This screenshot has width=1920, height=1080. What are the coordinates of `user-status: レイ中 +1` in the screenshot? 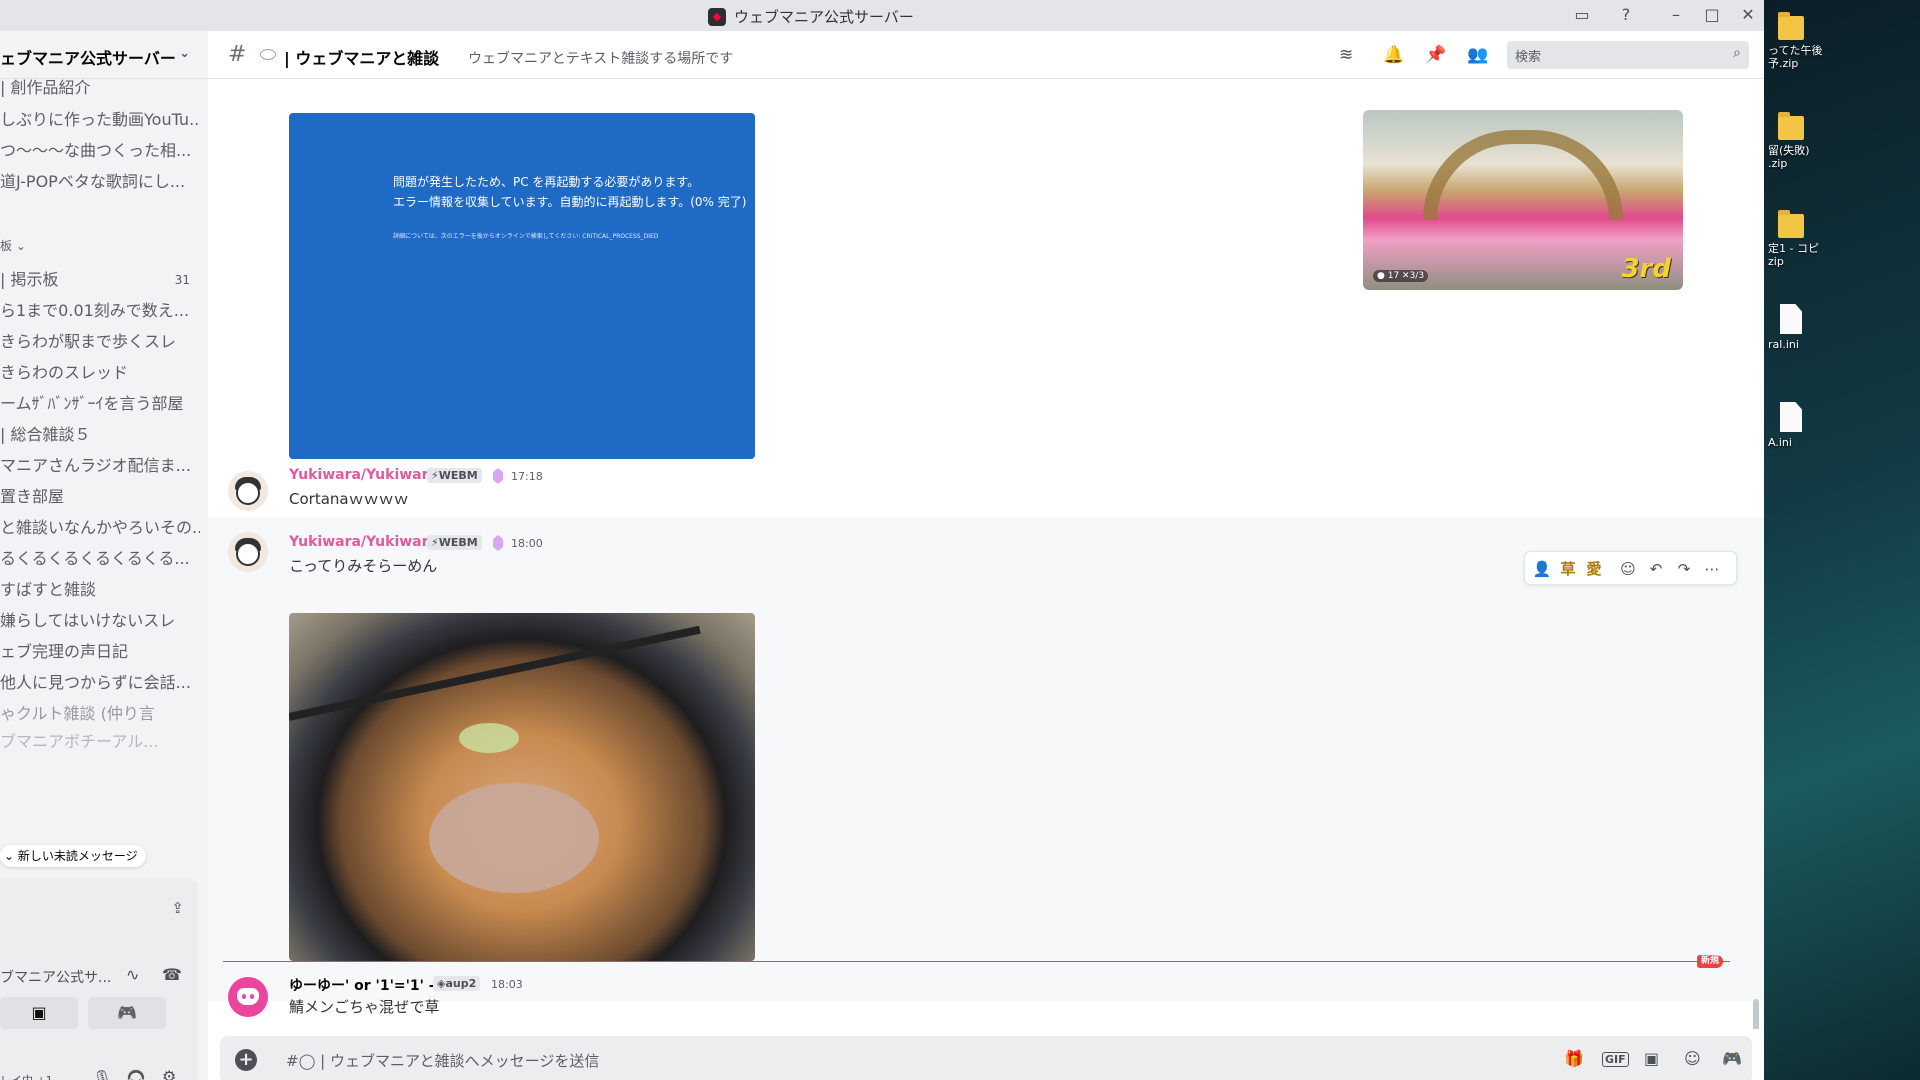 It's located at (26, 1076).